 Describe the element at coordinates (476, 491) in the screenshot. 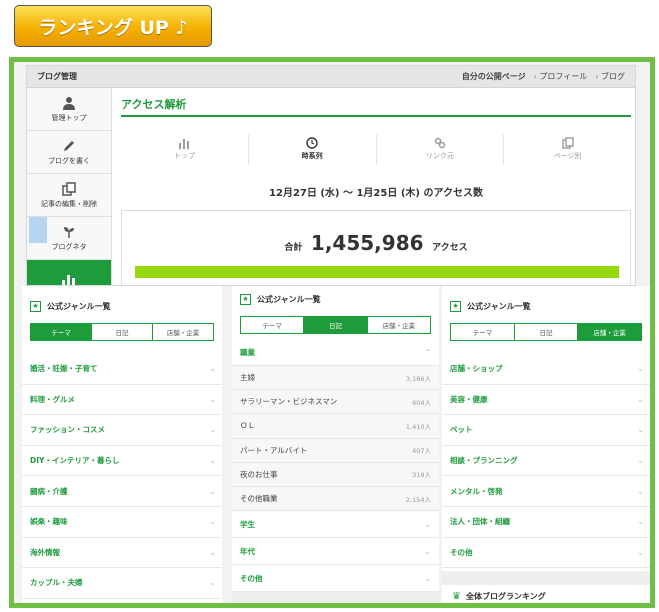

I see `item-label: メンタル・啓発` at that location.